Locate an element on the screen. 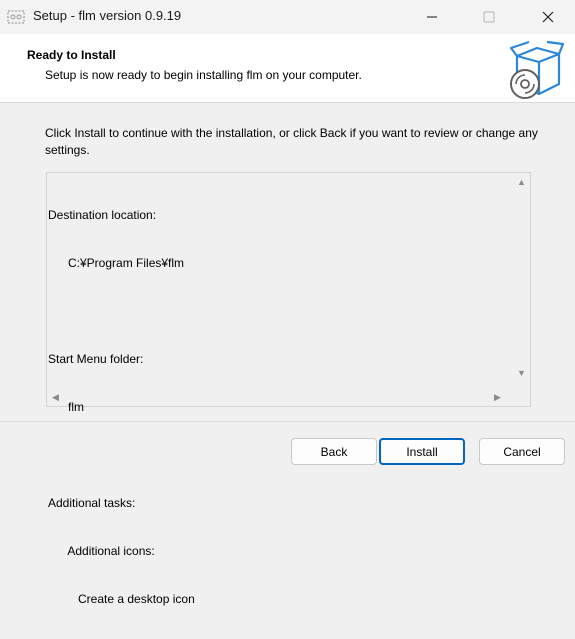  scroll-left-arrow-icon: ◀ is located at coordinates (55, 397).